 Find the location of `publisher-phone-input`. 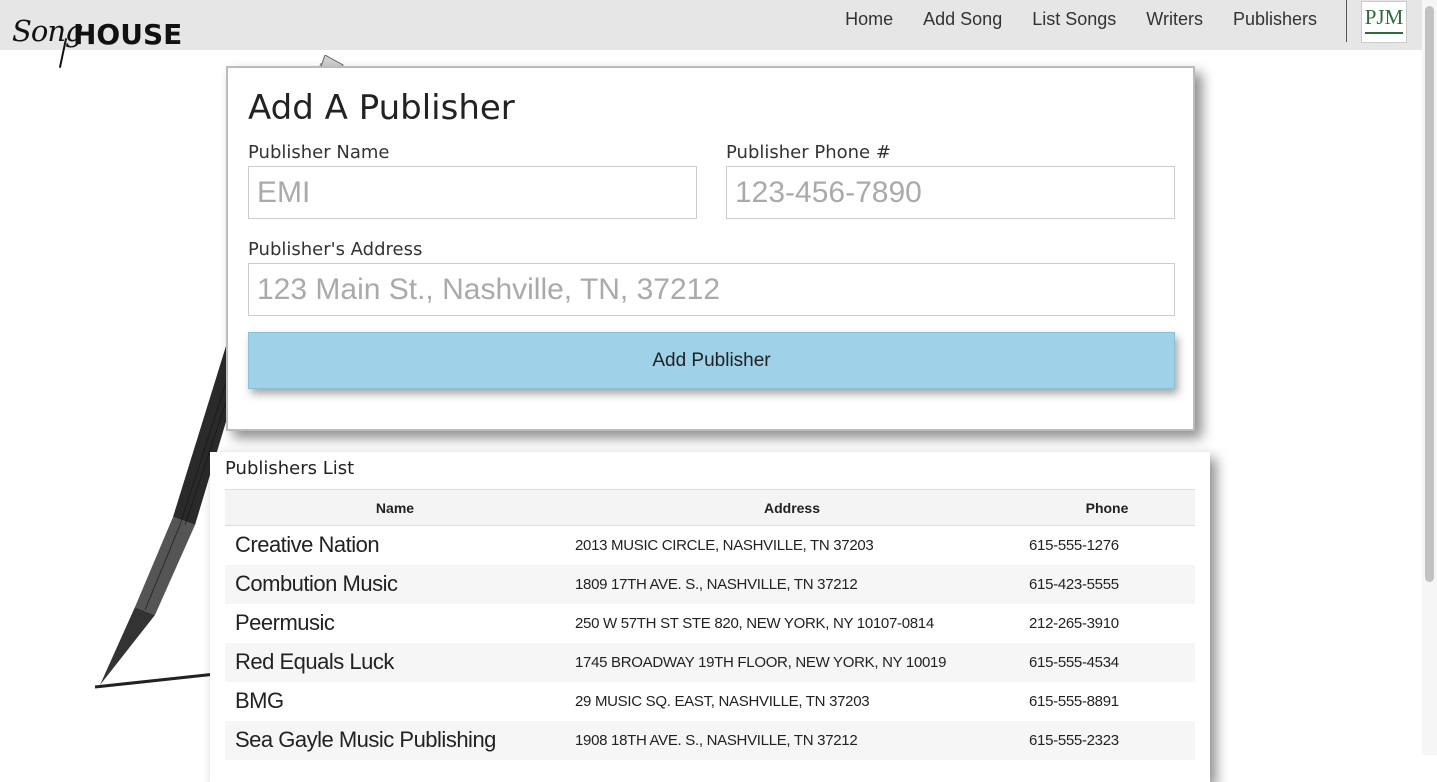

publisher-phone-input is located at coordinates (950, 192).